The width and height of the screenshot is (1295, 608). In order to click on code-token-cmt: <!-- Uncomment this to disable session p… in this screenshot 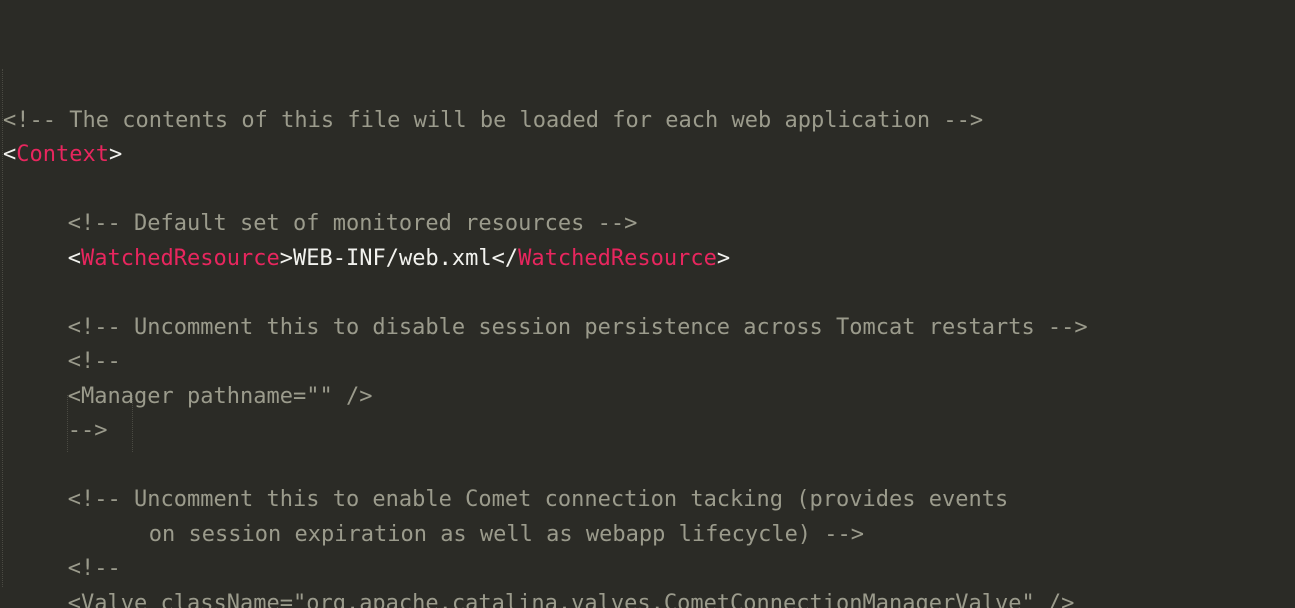, I will do `click(577, 327)`.